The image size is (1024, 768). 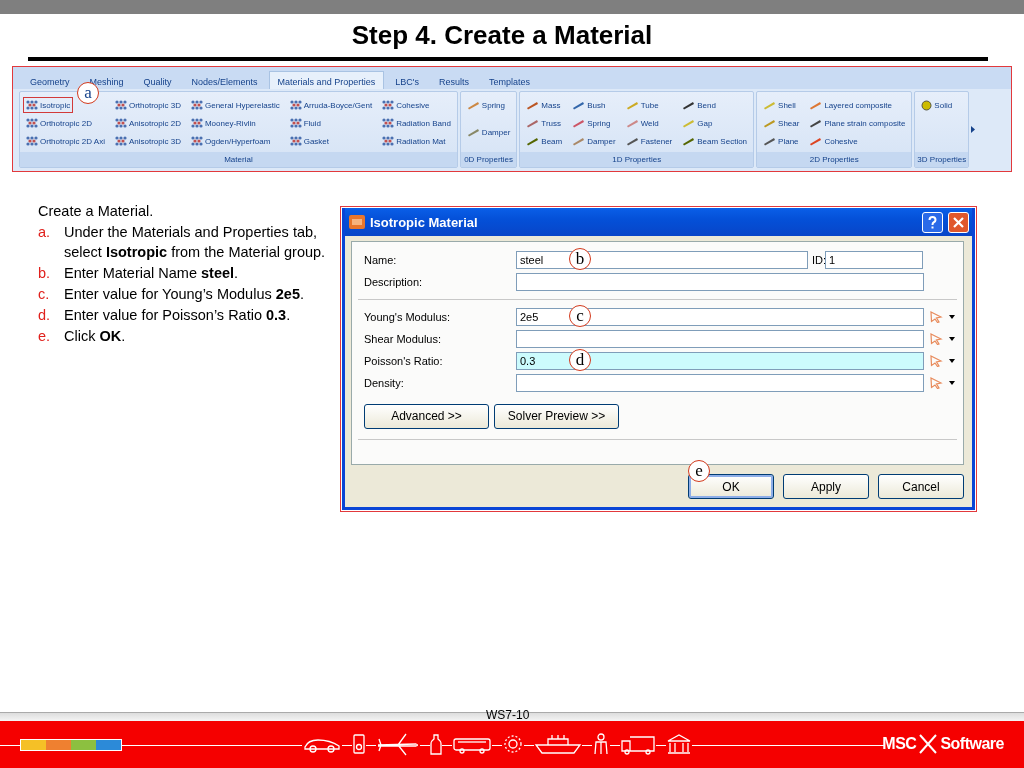 What do you see at coordinates (543, 123) in the screenshot?
I see `ribbon-item: Truss` at bounding box center [543, 123].